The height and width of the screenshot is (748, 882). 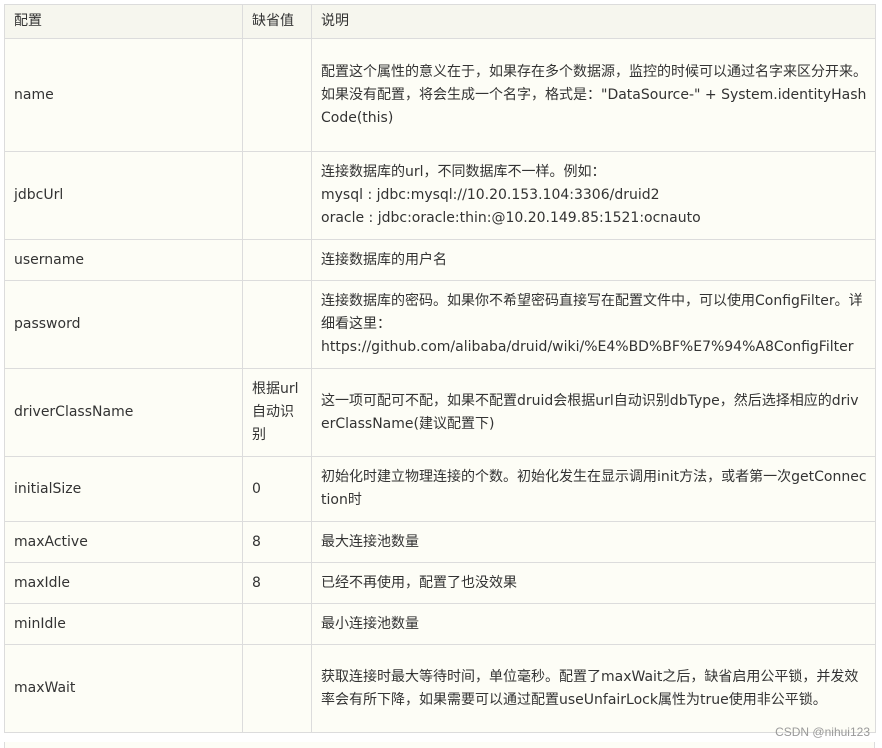 I want to click on cell-config-name: minIdle, so click(x=123, y=624).